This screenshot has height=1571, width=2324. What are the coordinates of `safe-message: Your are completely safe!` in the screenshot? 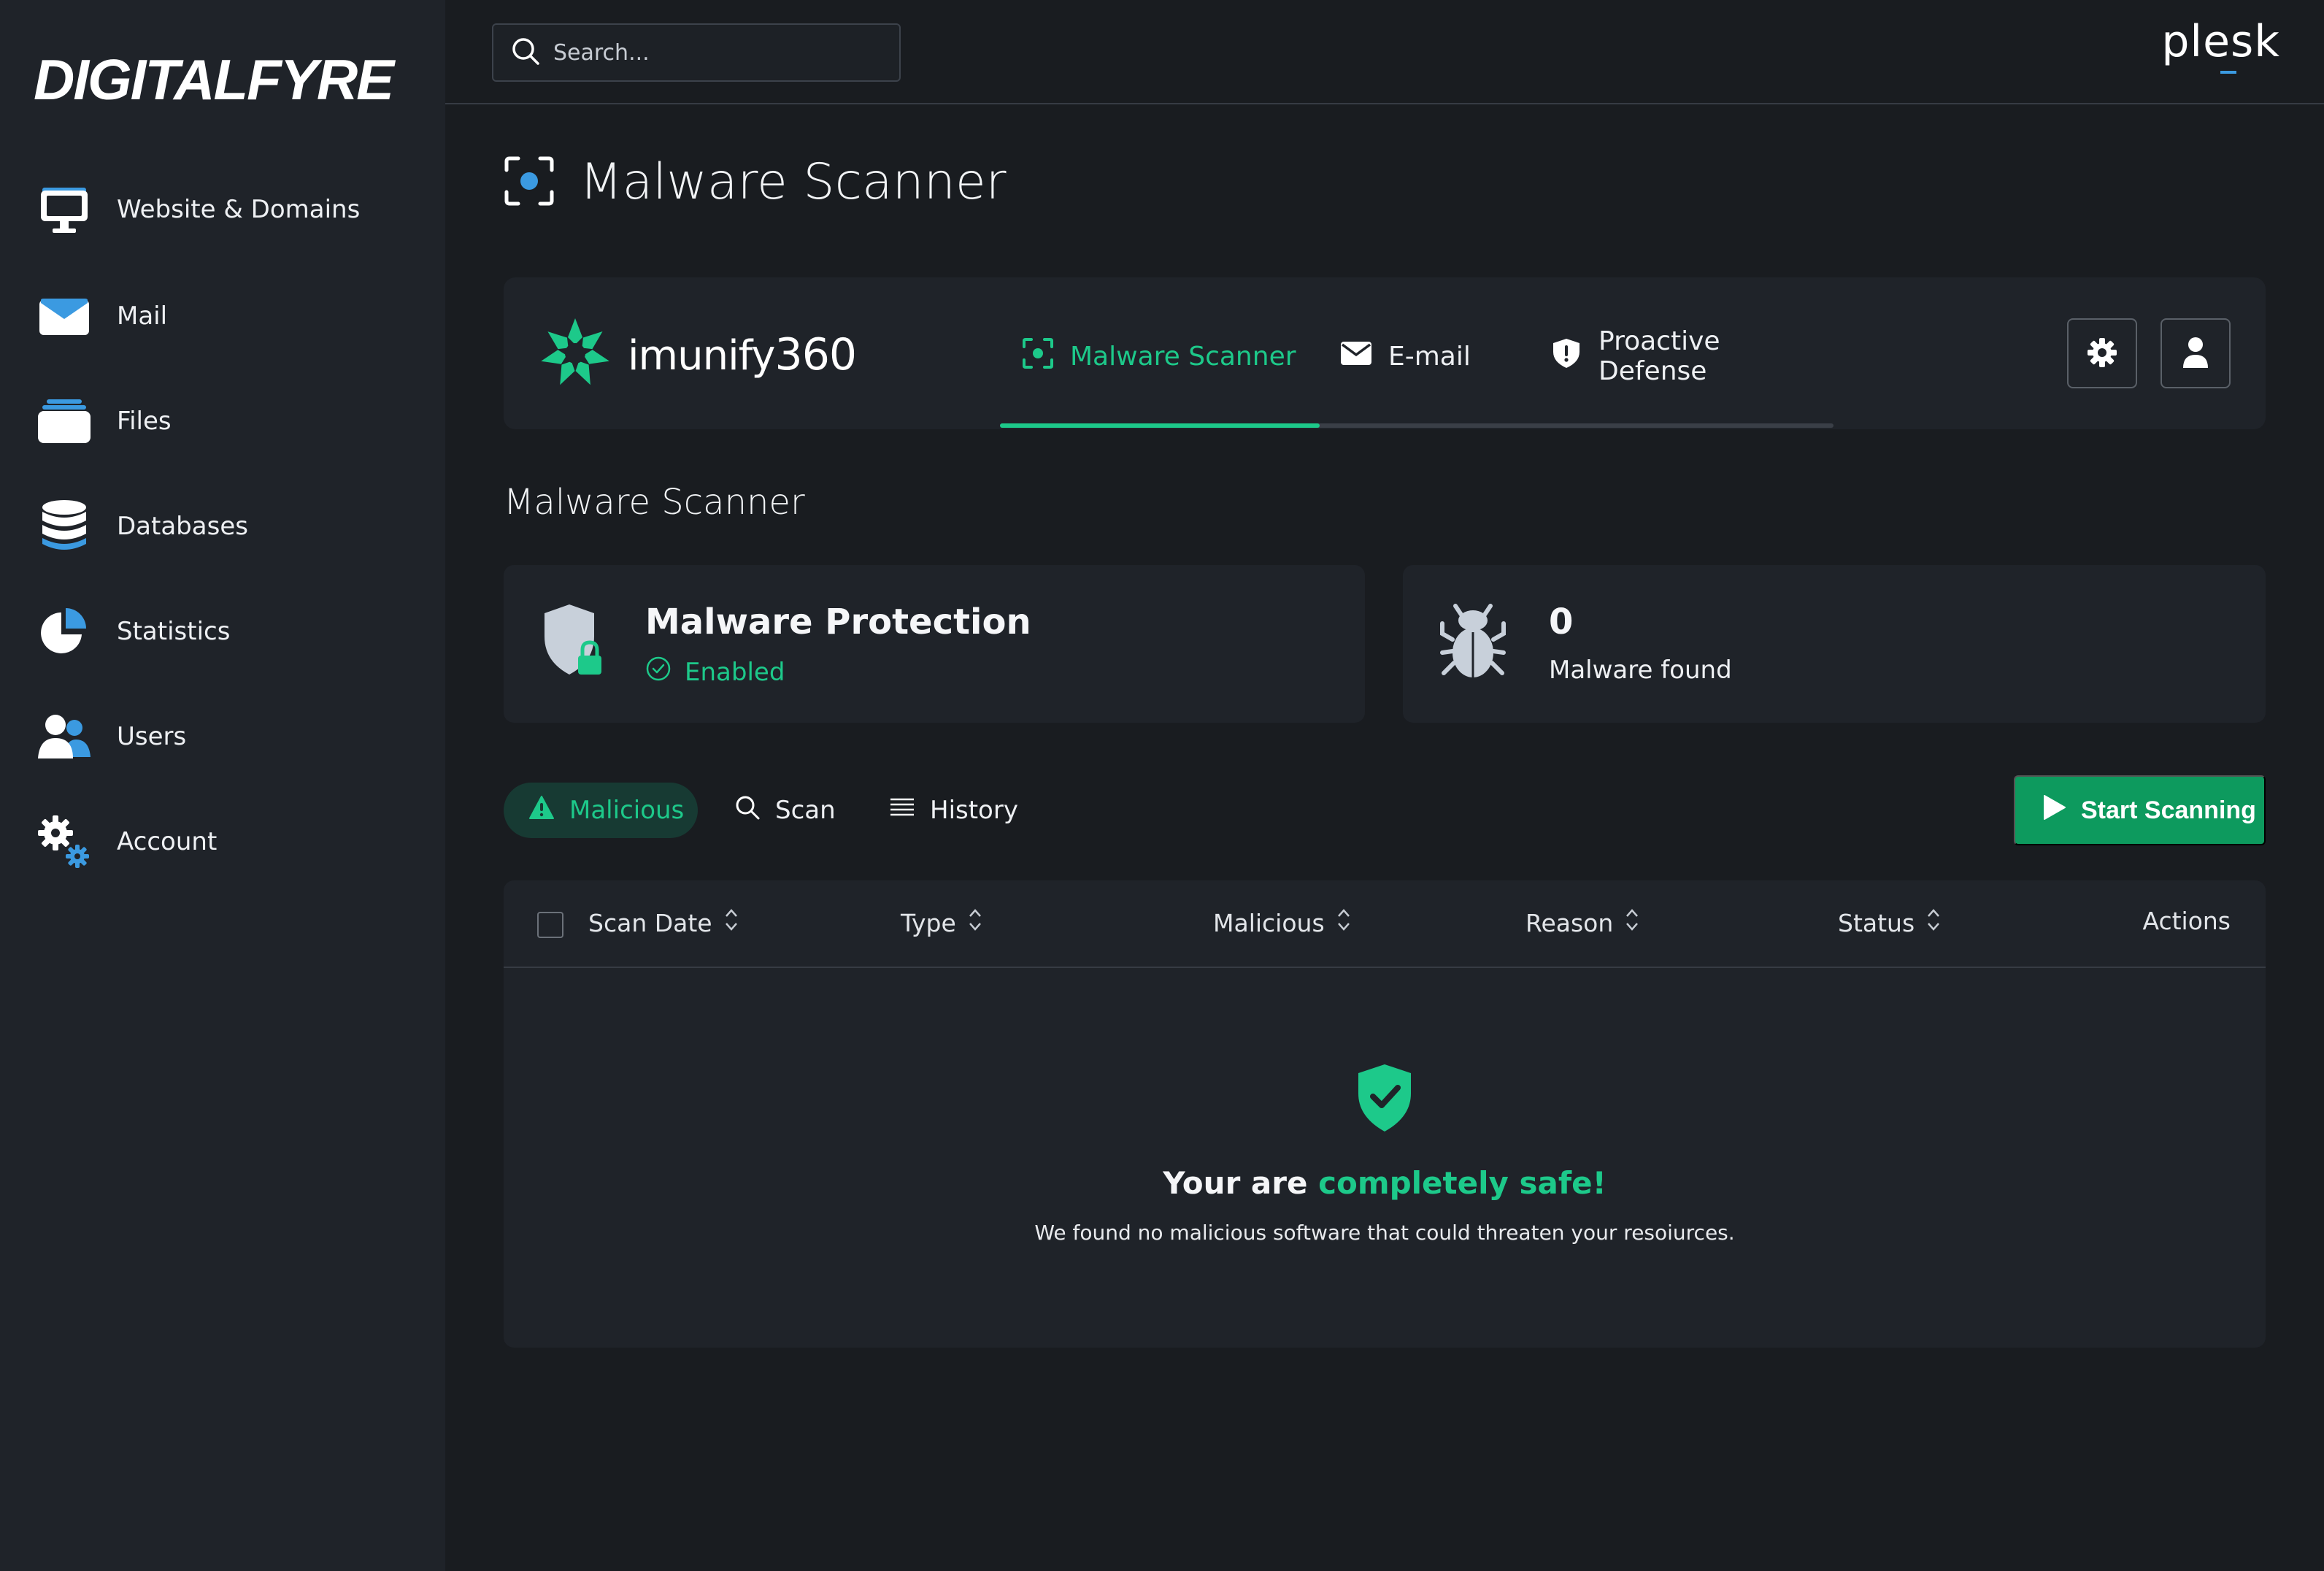 It's located at (1385, 1183).